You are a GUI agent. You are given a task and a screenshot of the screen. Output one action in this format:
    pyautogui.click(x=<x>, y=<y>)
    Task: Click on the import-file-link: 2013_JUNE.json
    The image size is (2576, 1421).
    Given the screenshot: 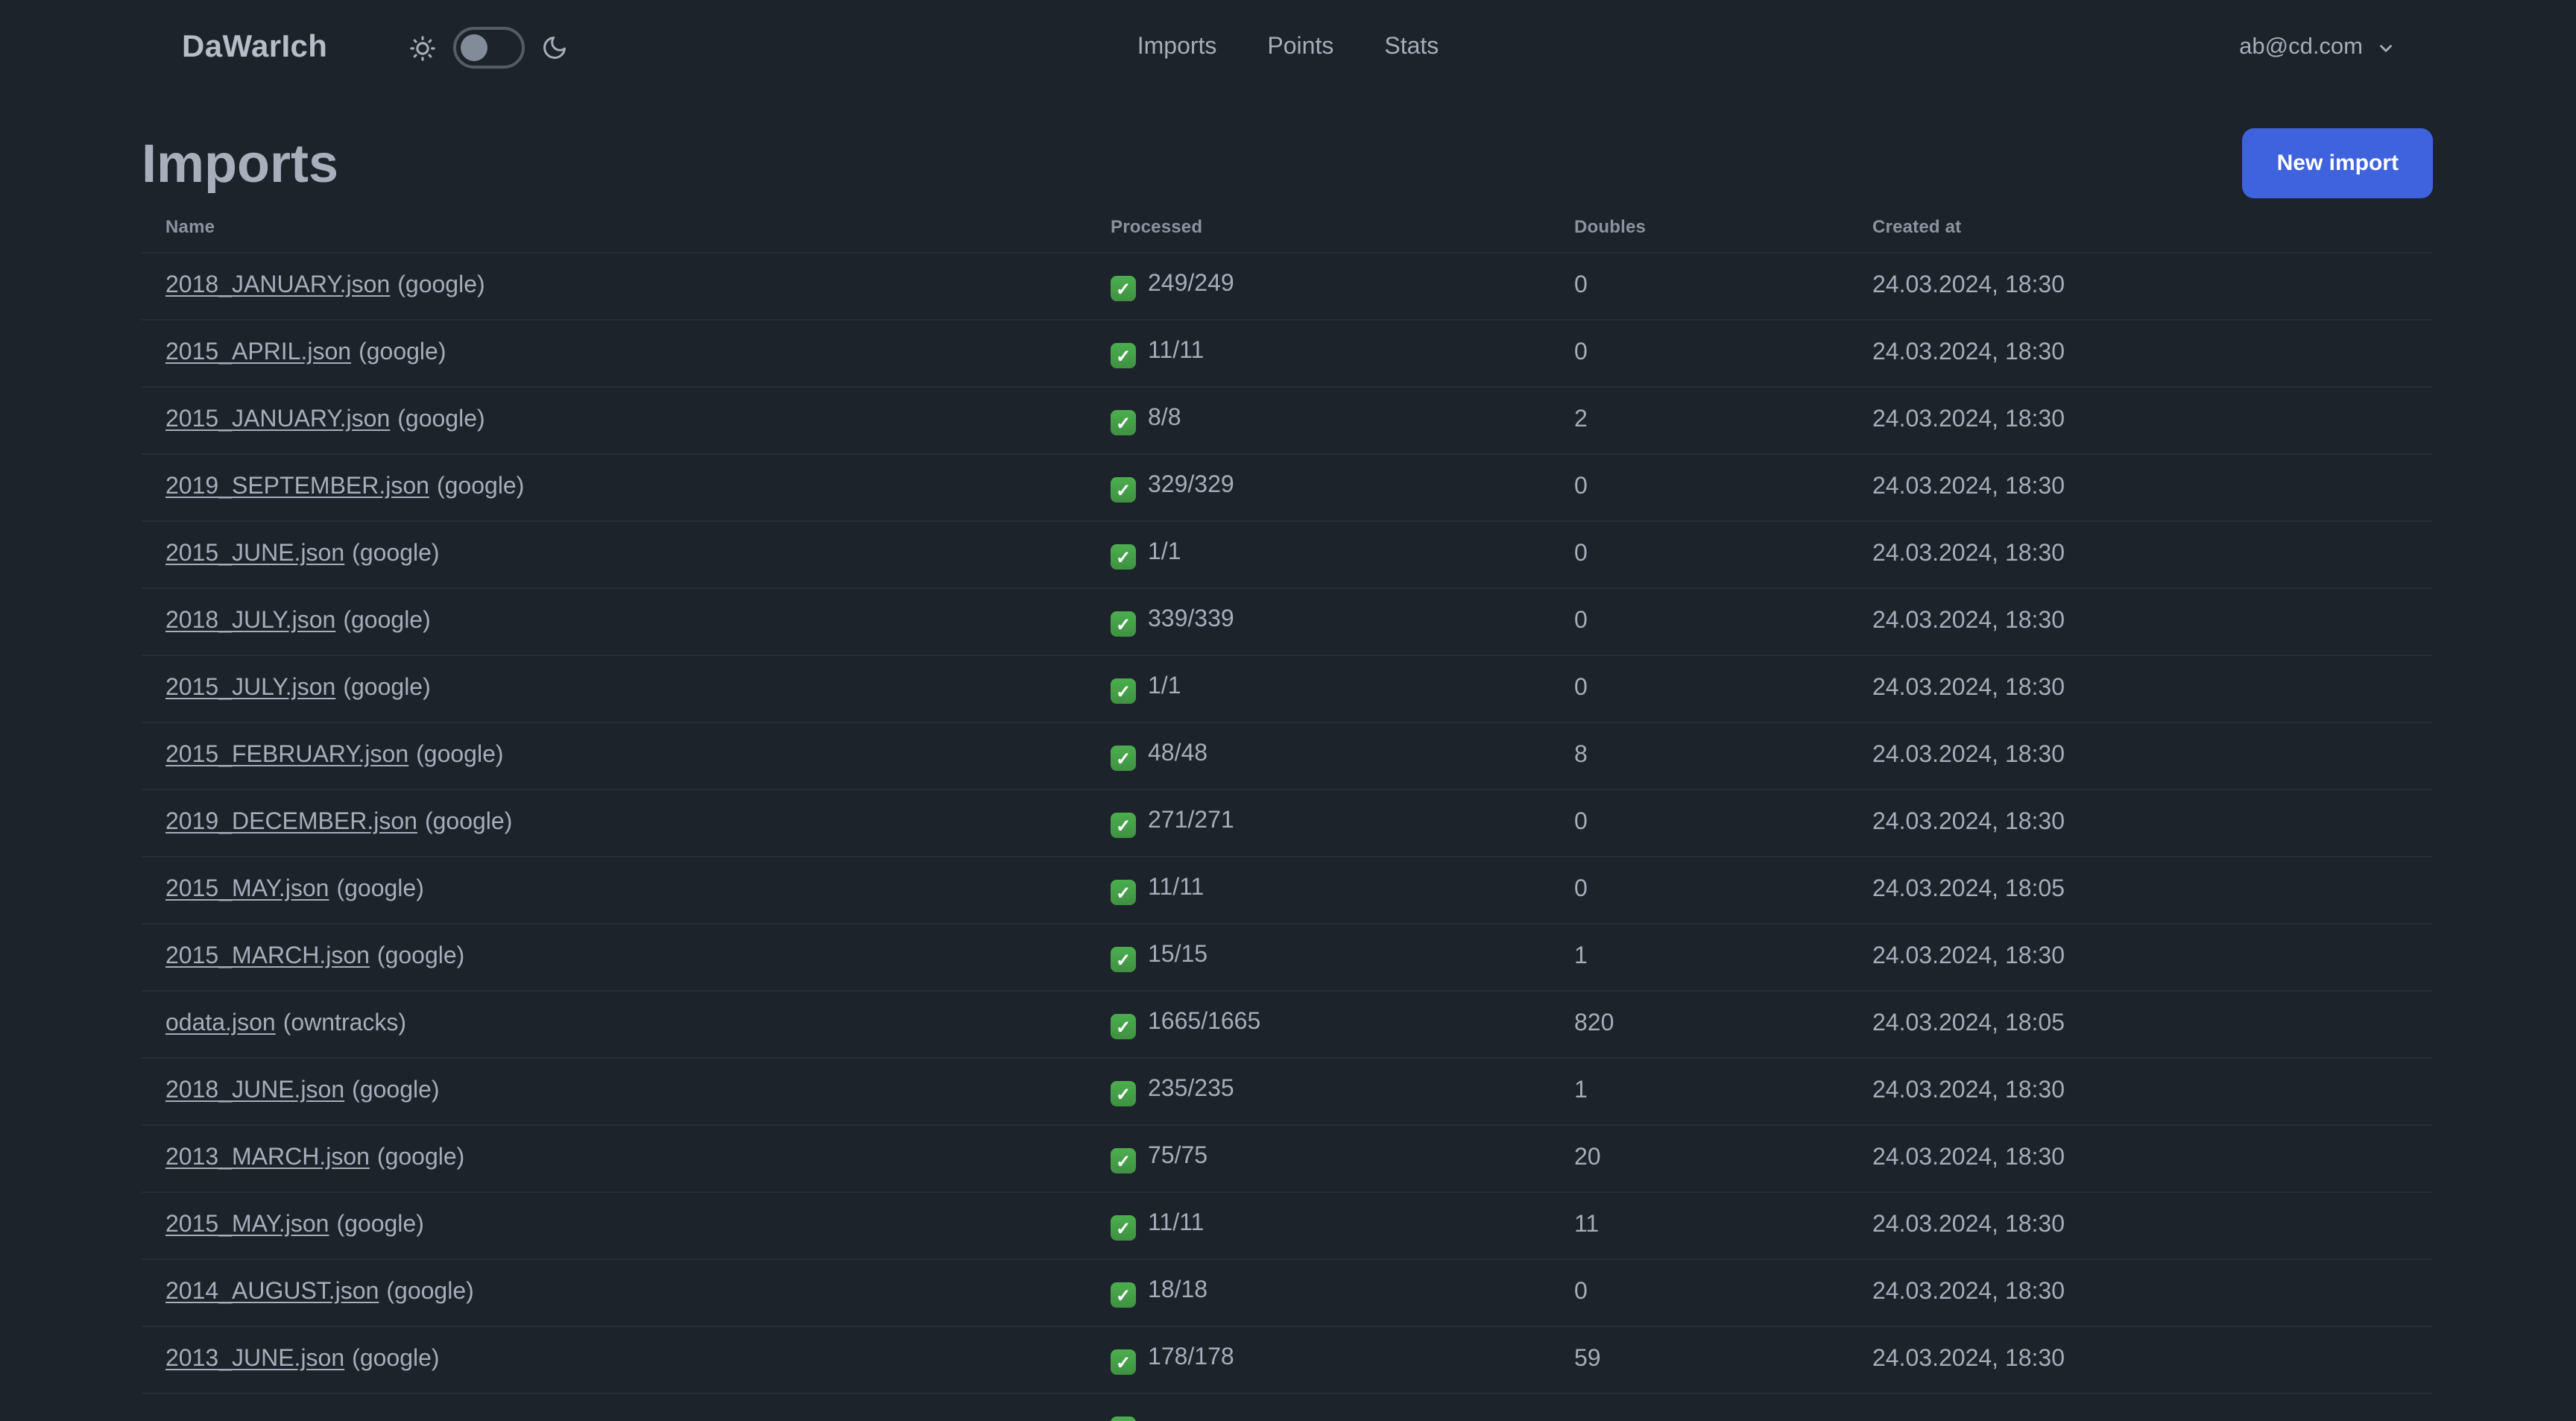 What is the action you would take?
    pyautogui.click(x=255, y=1359)
    